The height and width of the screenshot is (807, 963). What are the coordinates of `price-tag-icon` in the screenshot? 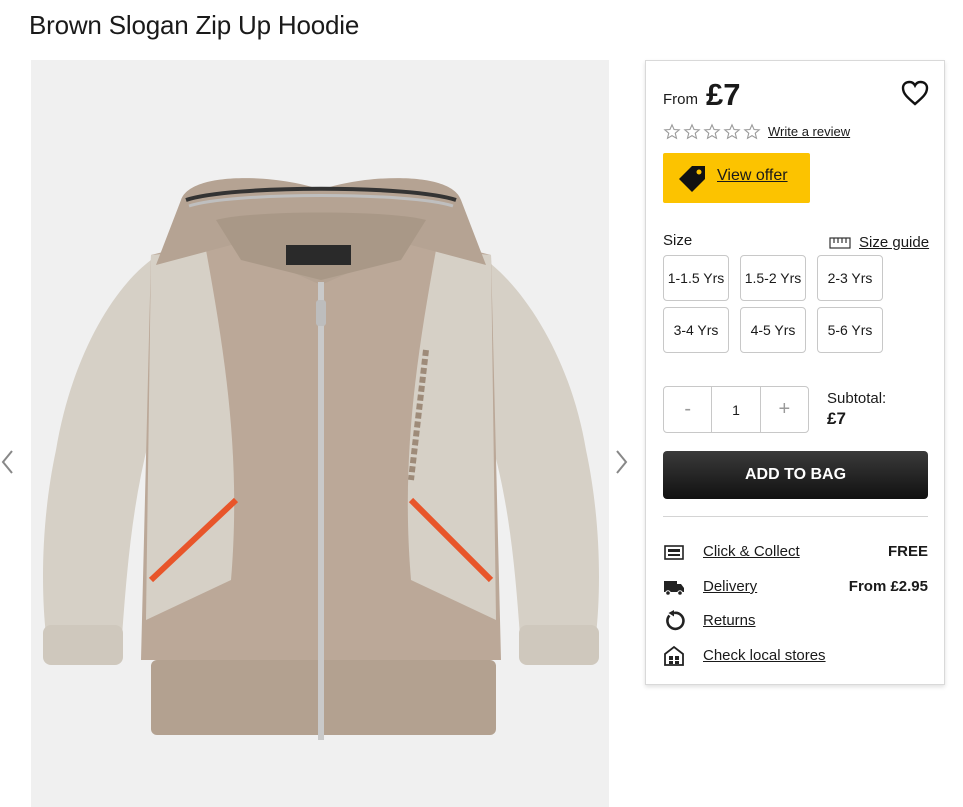 It's located at (692, 179).